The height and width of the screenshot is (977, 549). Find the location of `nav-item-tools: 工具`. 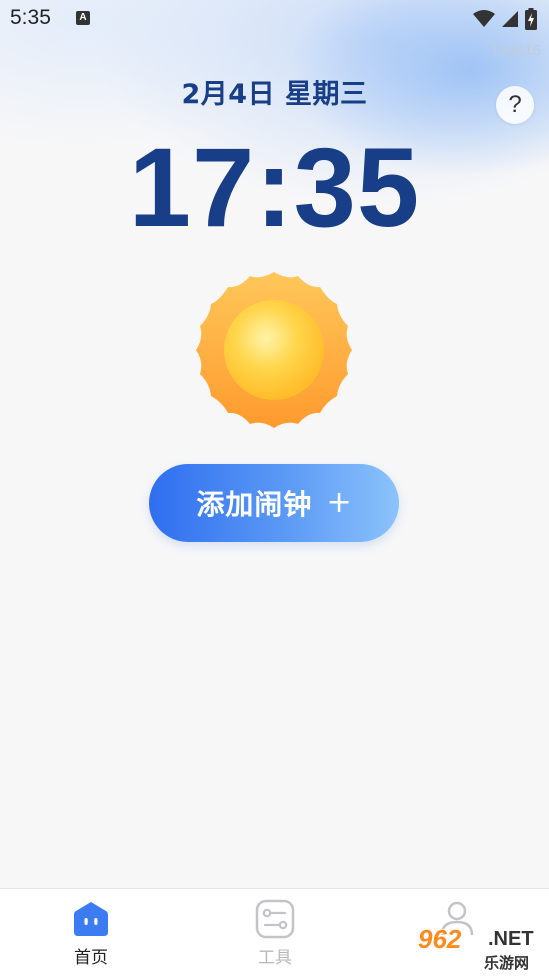

nav-item-tools: 工具 is located at coordinates (275, 933).